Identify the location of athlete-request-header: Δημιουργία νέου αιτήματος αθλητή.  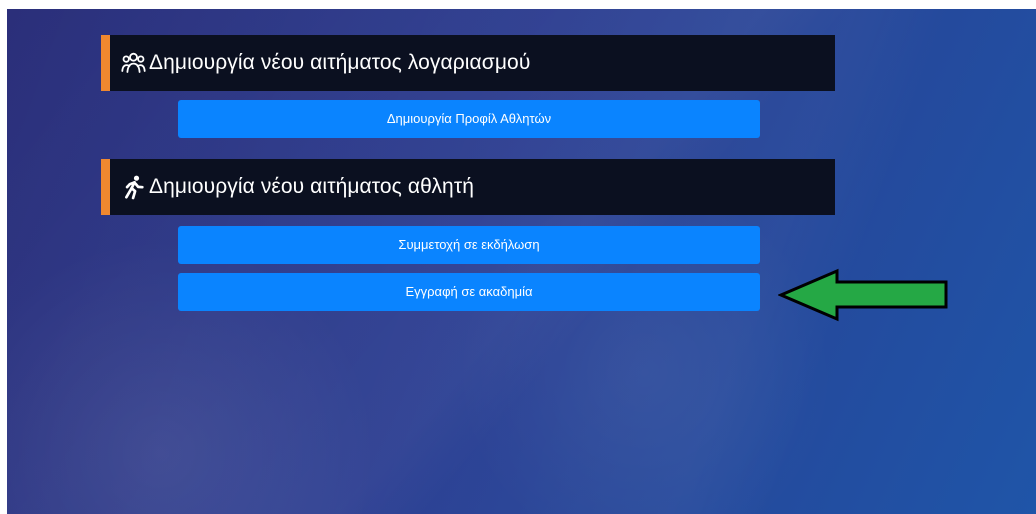
(468, 187).